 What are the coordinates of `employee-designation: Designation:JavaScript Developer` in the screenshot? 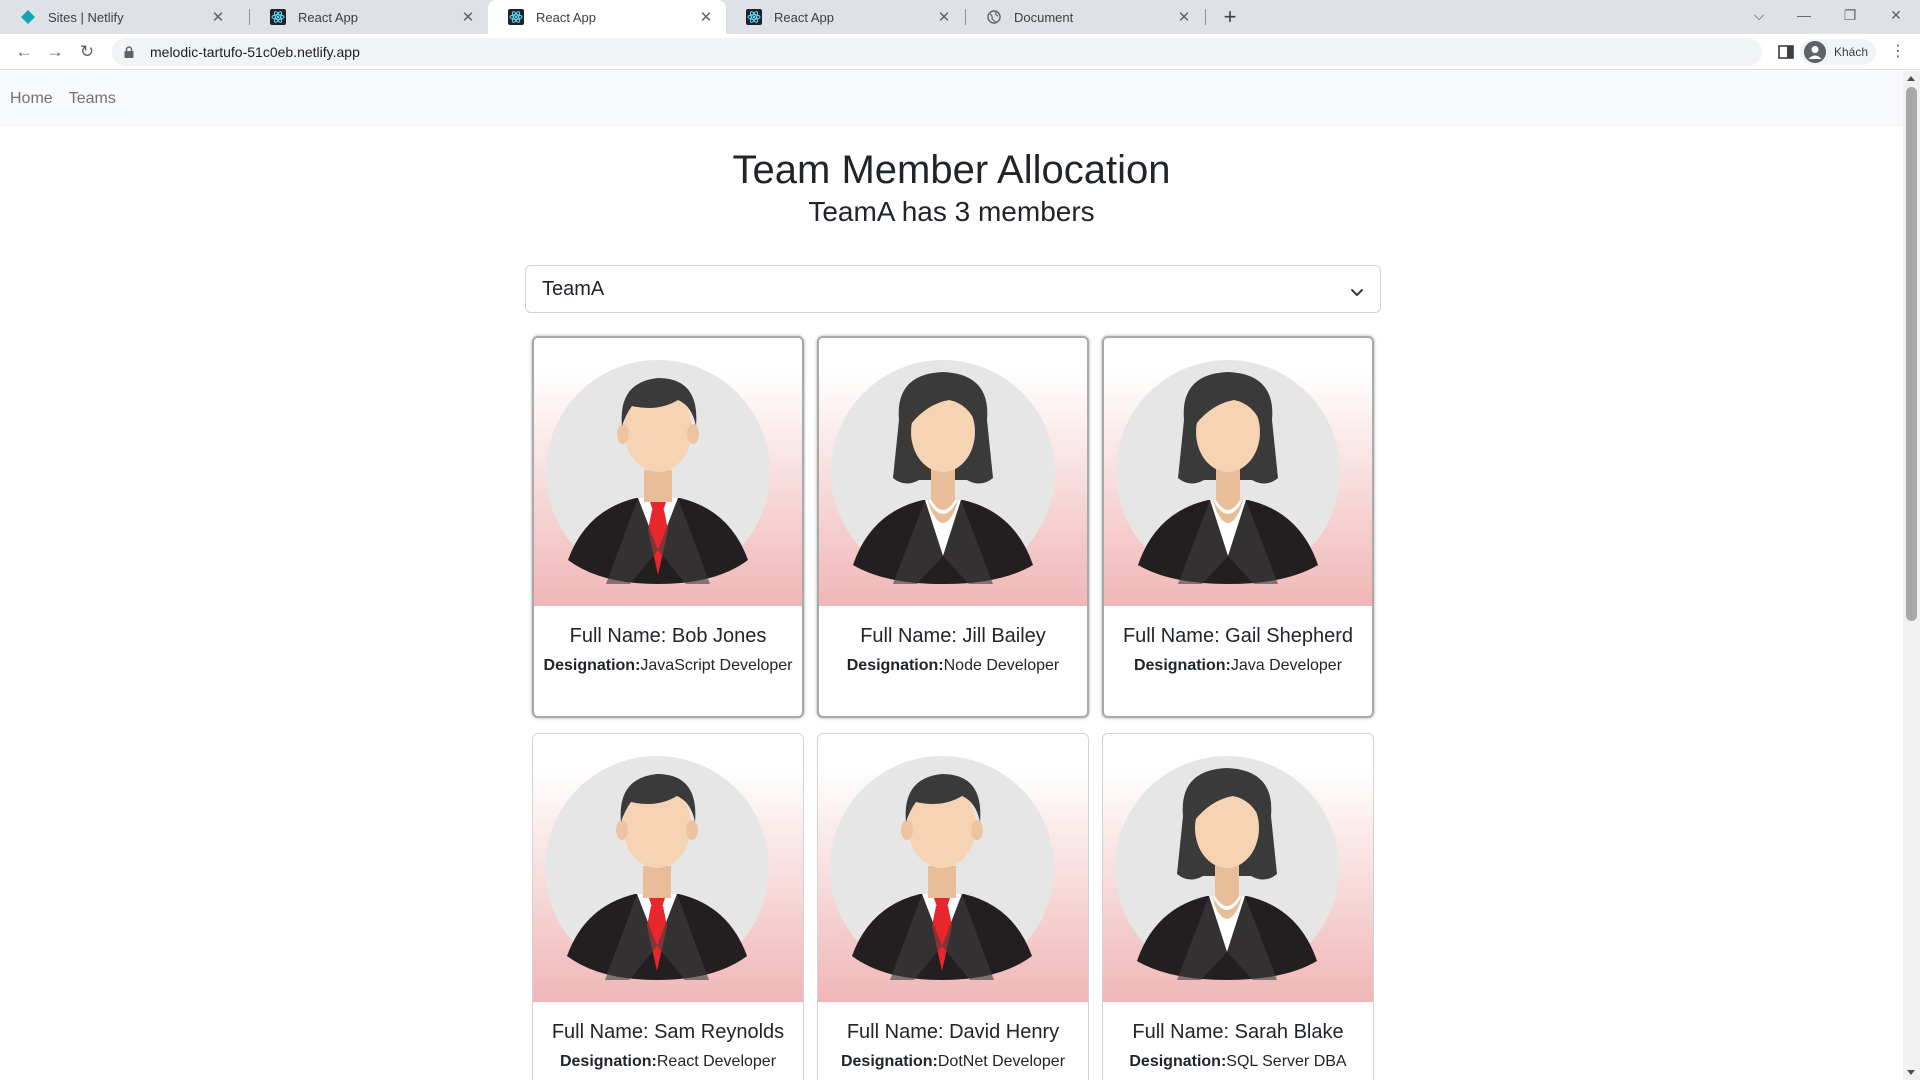 It's located at (668, 666).